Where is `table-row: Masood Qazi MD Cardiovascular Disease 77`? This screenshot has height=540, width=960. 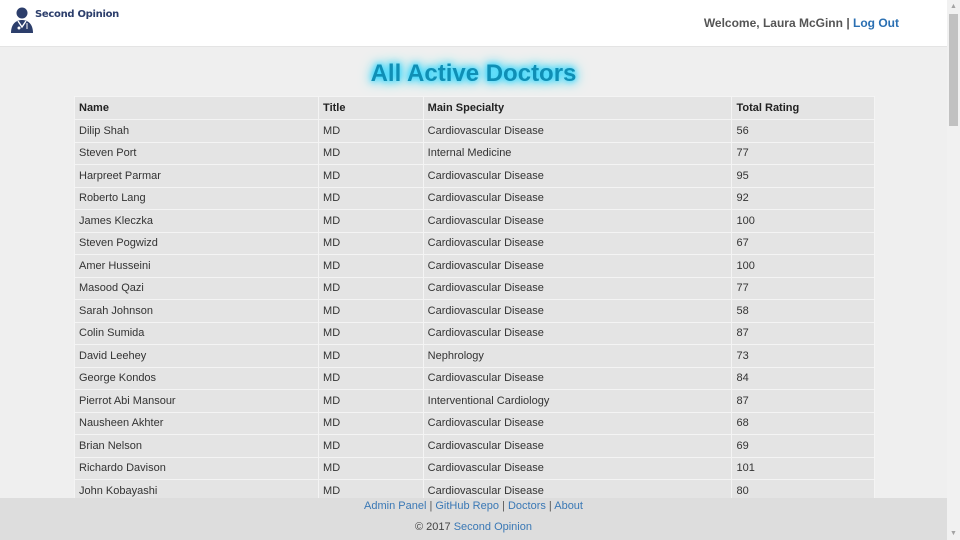
table-row: Masood Qazi MD Cardiovascular Disease 77 is located at coordinates (474, 288).